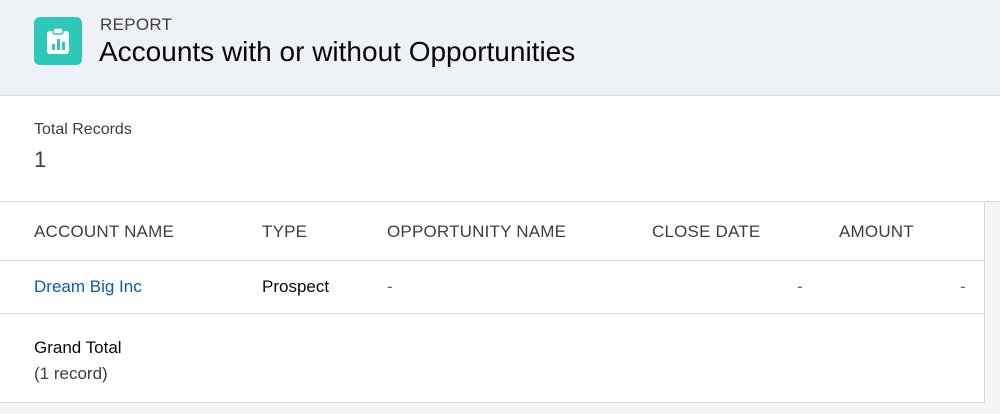  What do you see at coordinates (136, 24) in the screenshot?
I see `page-kicker: REPORT` at bounding box center [136, 24].